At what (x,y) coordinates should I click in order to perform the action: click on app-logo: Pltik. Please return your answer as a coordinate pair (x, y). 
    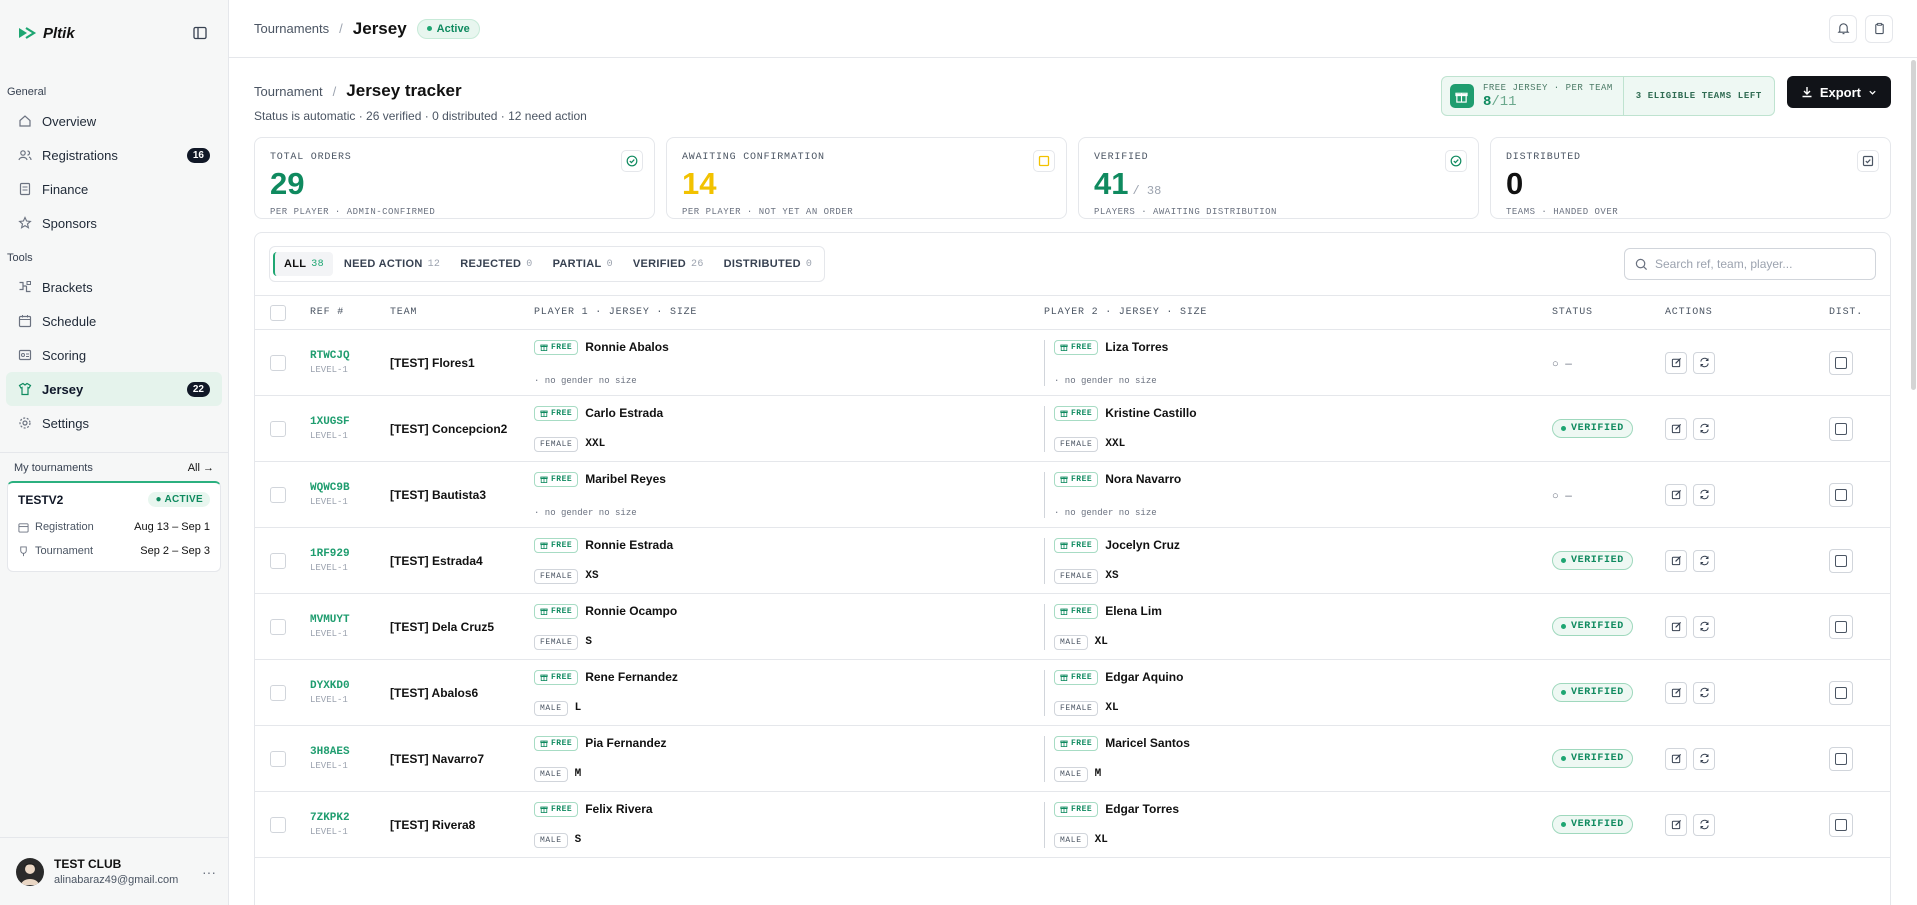
    Looking at the image, I should click on (46, 33).